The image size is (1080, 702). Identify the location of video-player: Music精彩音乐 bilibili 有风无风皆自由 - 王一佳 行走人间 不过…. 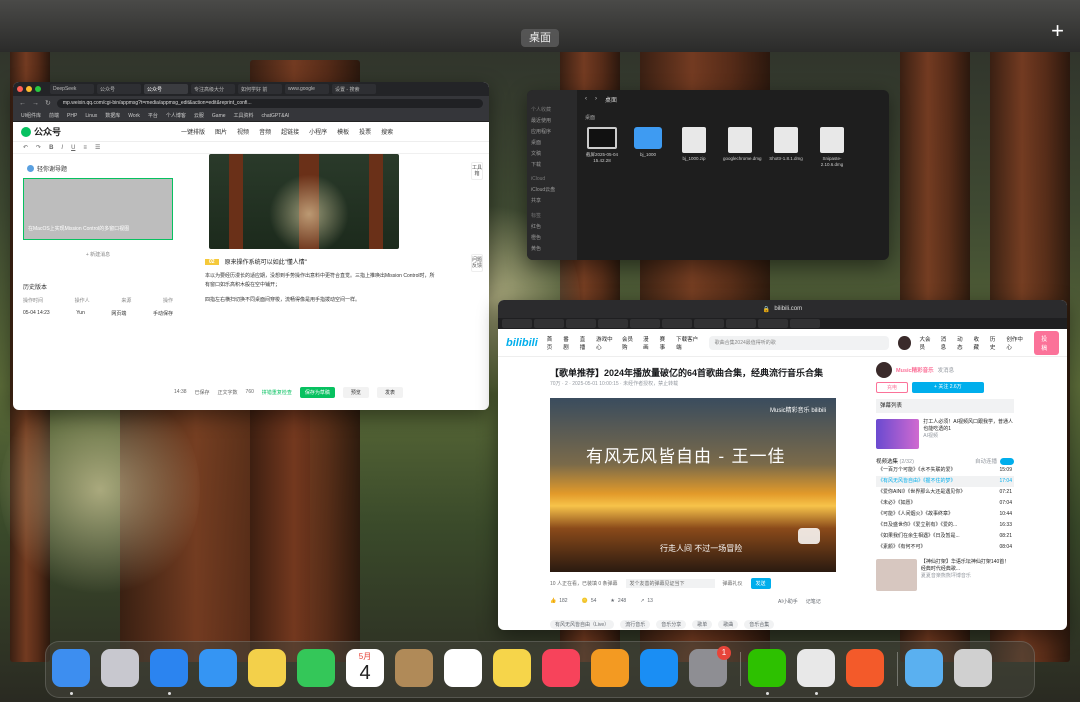
(693, 485).